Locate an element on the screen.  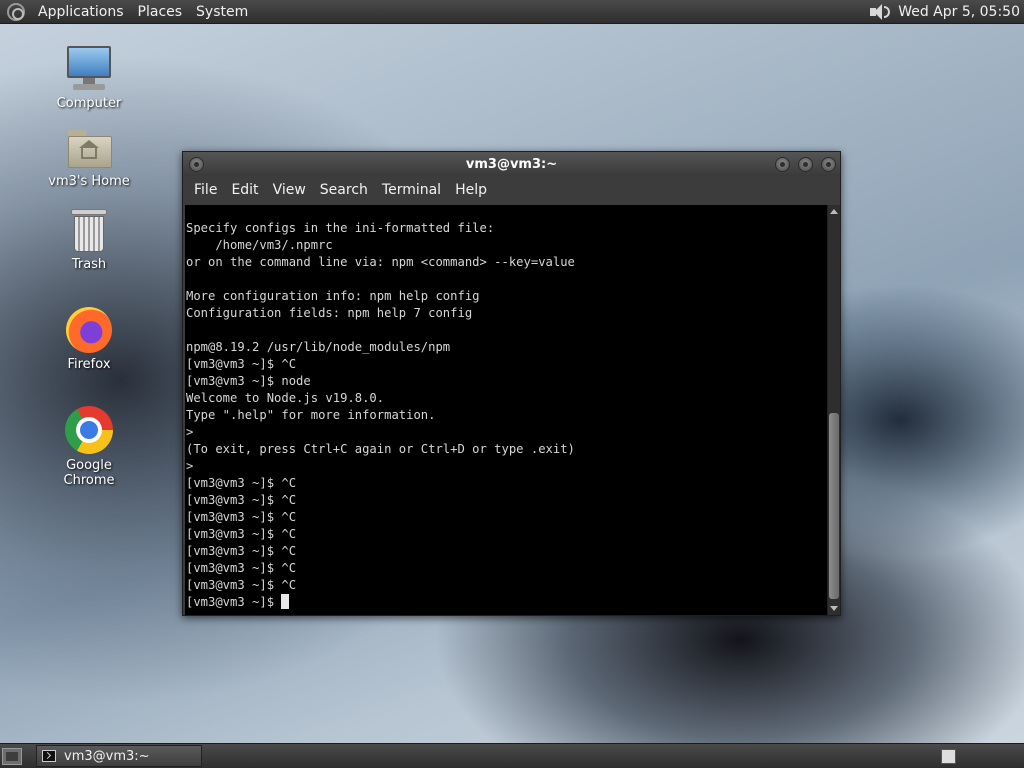
minimize-button is located at coordinates (782, 164).